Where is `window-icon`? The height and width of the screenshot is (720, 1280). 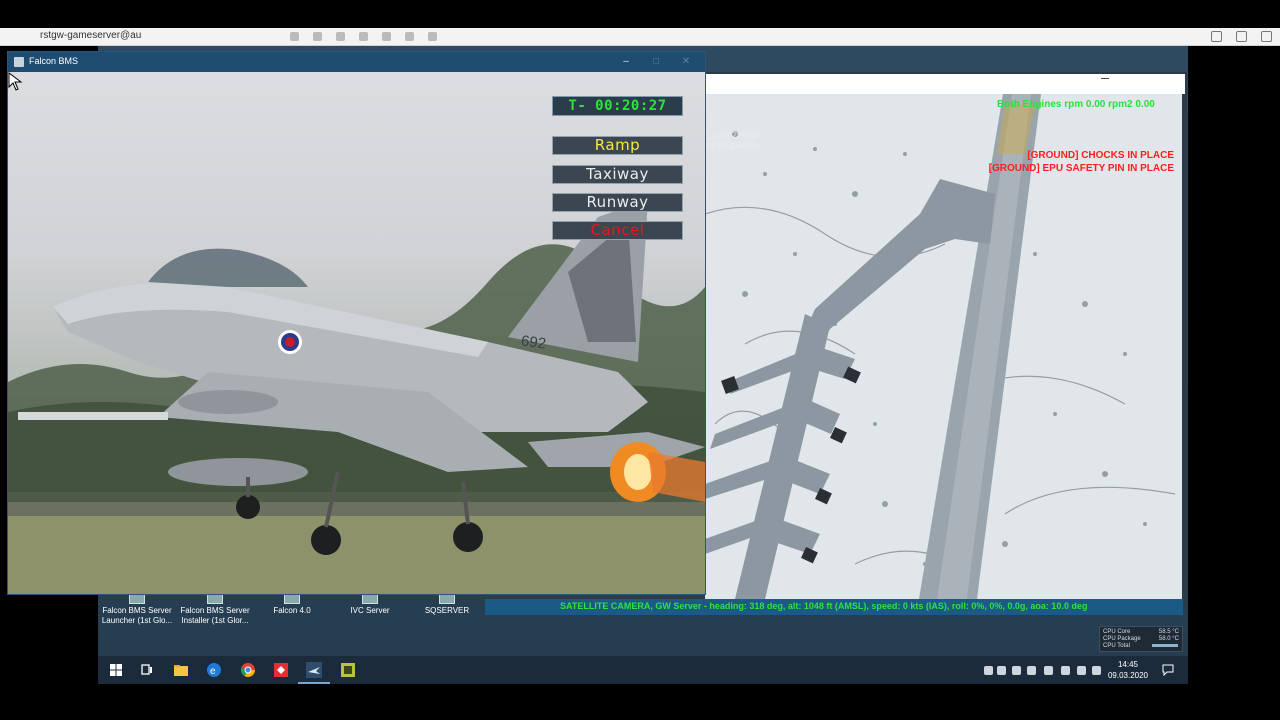 window-icon is located at coordinates (1241, 36).